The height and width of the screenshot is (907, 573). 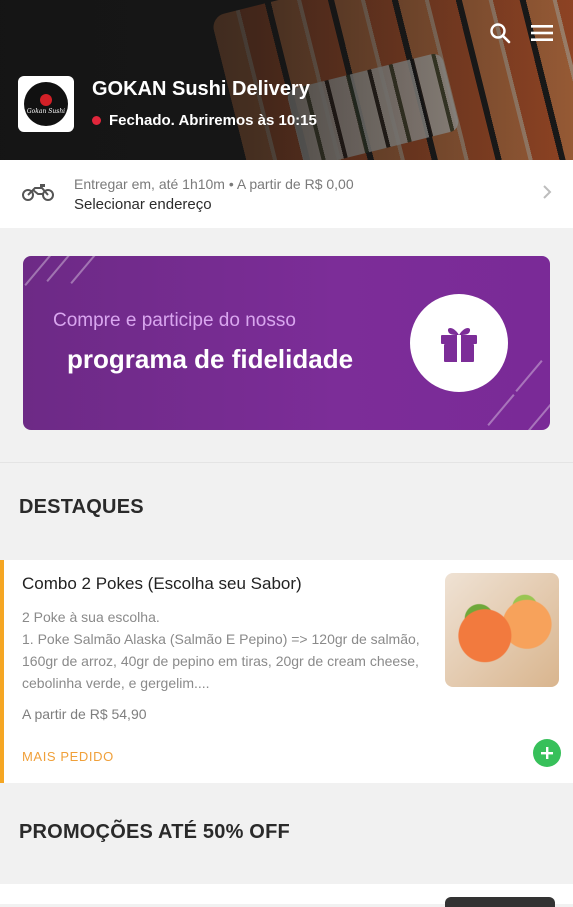 What do you see at coordinates (81, 507) in the screenshot?
I see `highlights-title: DESTAQUES` at bounding box center [81, 507].